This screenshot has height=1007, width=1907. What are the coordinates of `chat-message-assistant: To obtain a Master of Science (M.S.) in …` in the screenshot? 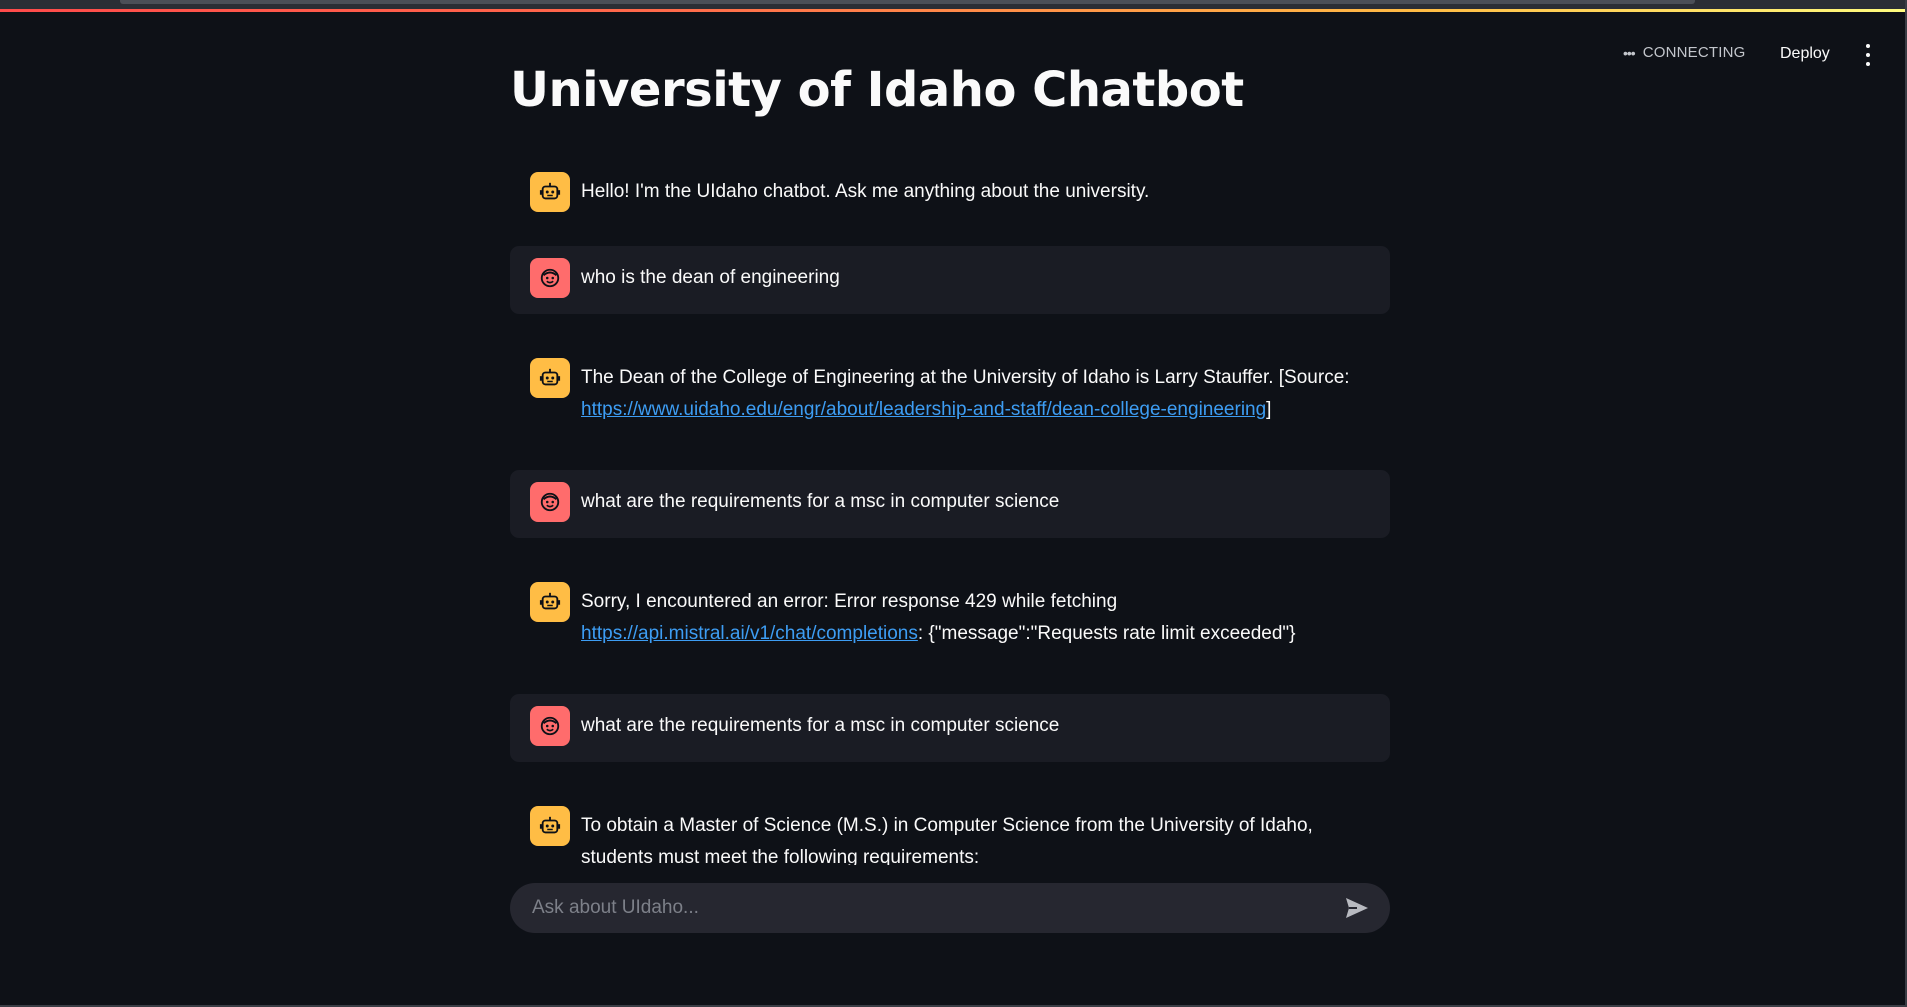 It's located at (950, 829).